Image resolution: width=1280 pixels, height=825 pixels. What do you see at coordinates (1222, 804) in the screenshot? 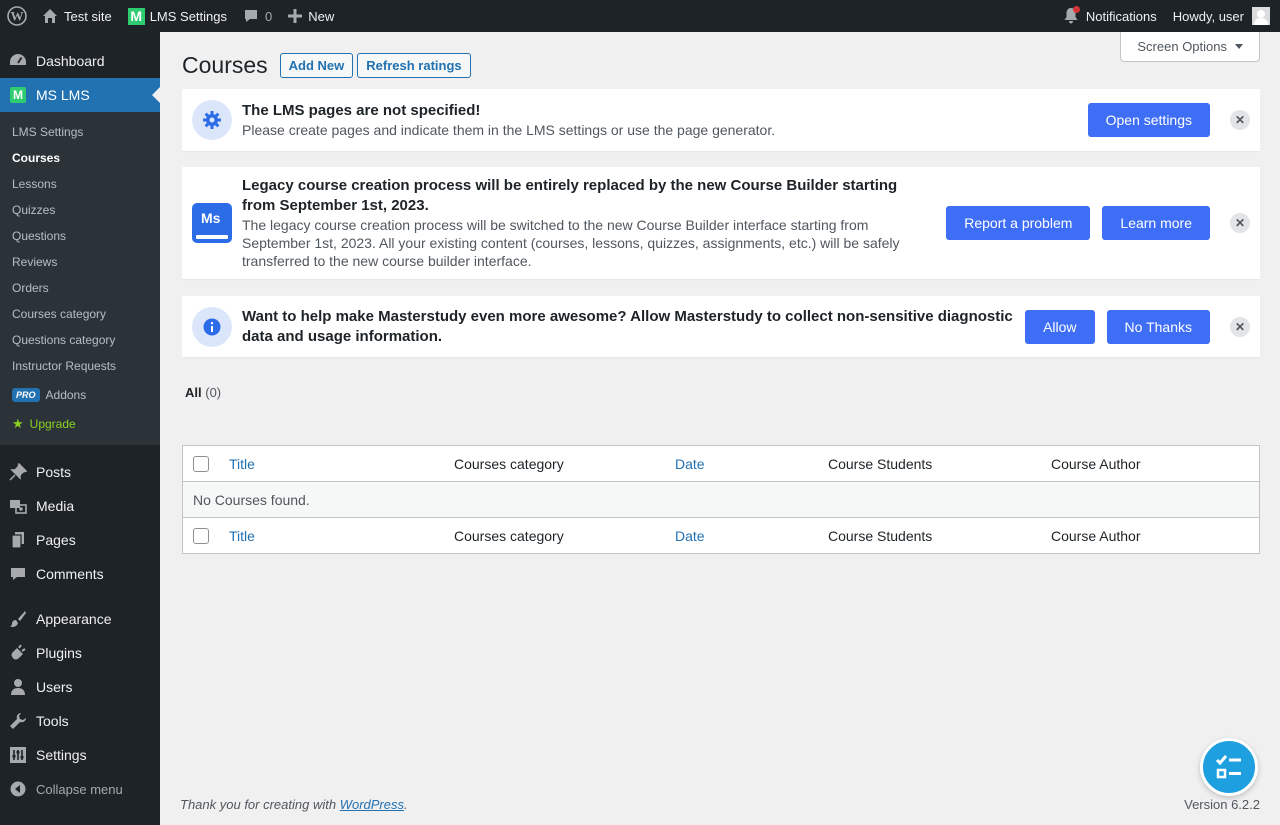
I see `footer-version: Version 6.2.2` at bounding box center [1222, 804].